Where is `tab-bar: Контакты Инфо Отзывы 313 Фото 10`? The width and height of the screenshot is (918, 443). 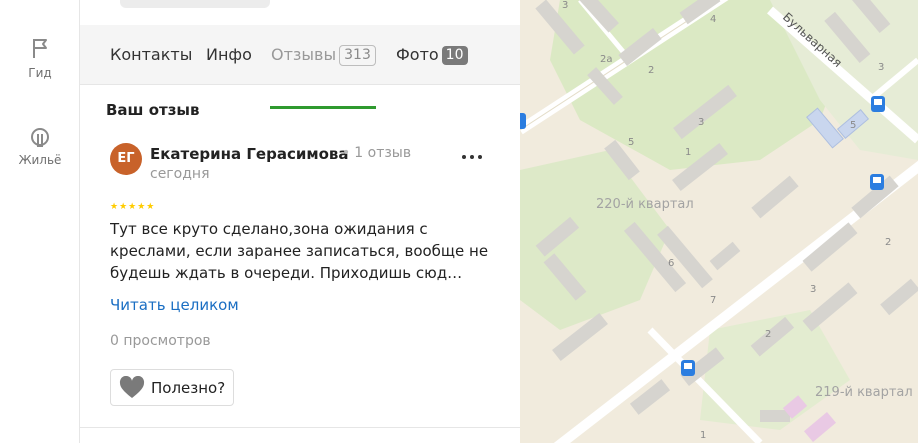 tab-bar: Контакты Инфо Отзывы 313 Фото 10 is located at coordinates (300, 67).